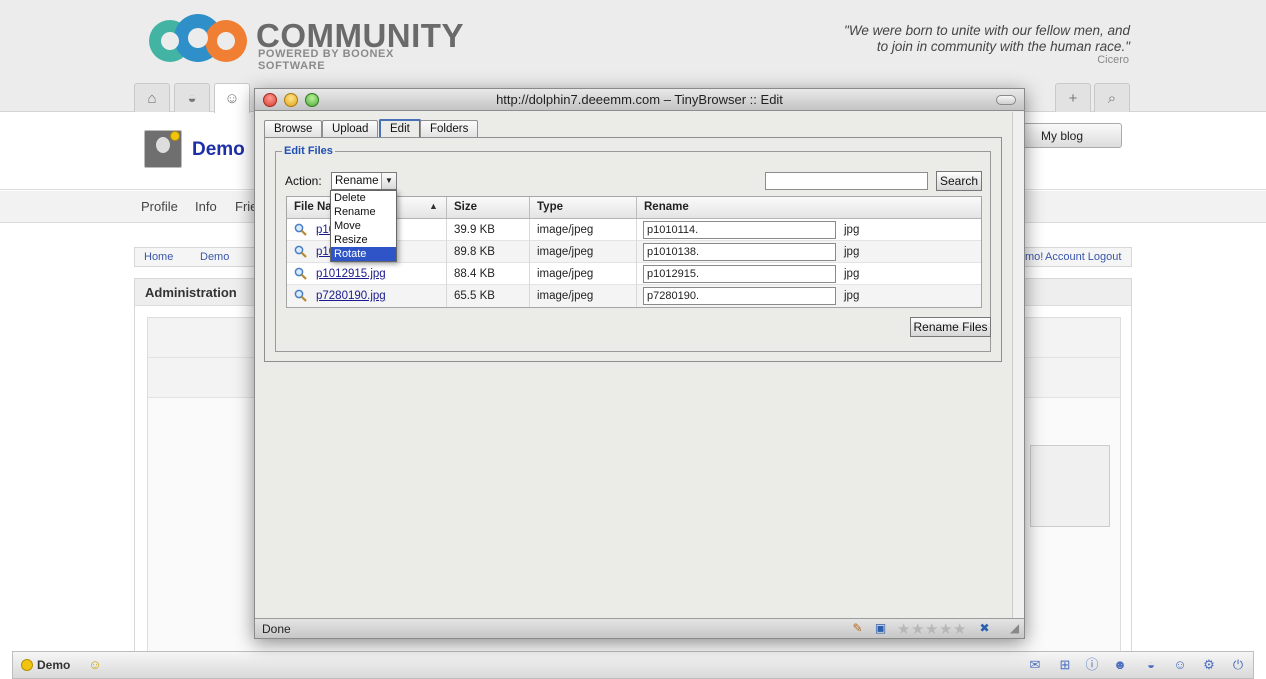 This screenshot has width=1266, height=679. What do you see at coordinates (846, 181) in the screenshot?
I see `search-input` at bounding box center [846, 181].